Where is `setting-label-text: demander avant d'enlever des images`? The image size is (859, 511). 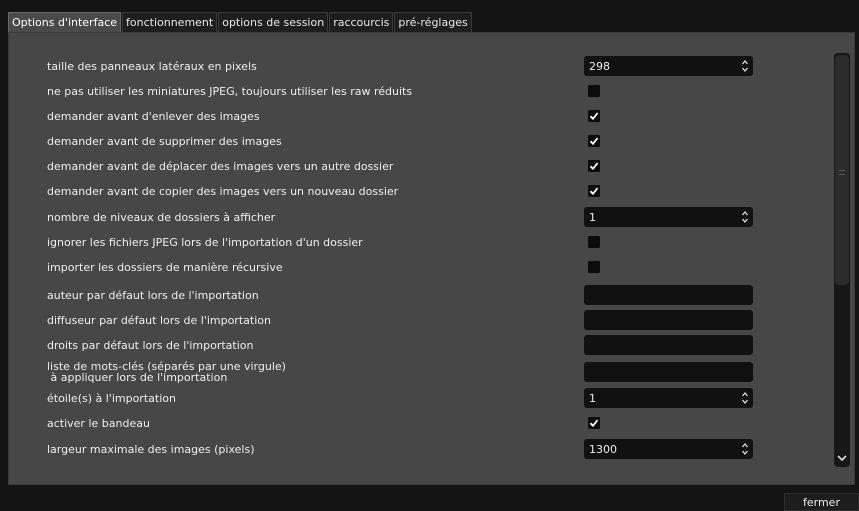 setting-label-text: demander avant d'enlever des images is located at coordinates (153, 116).